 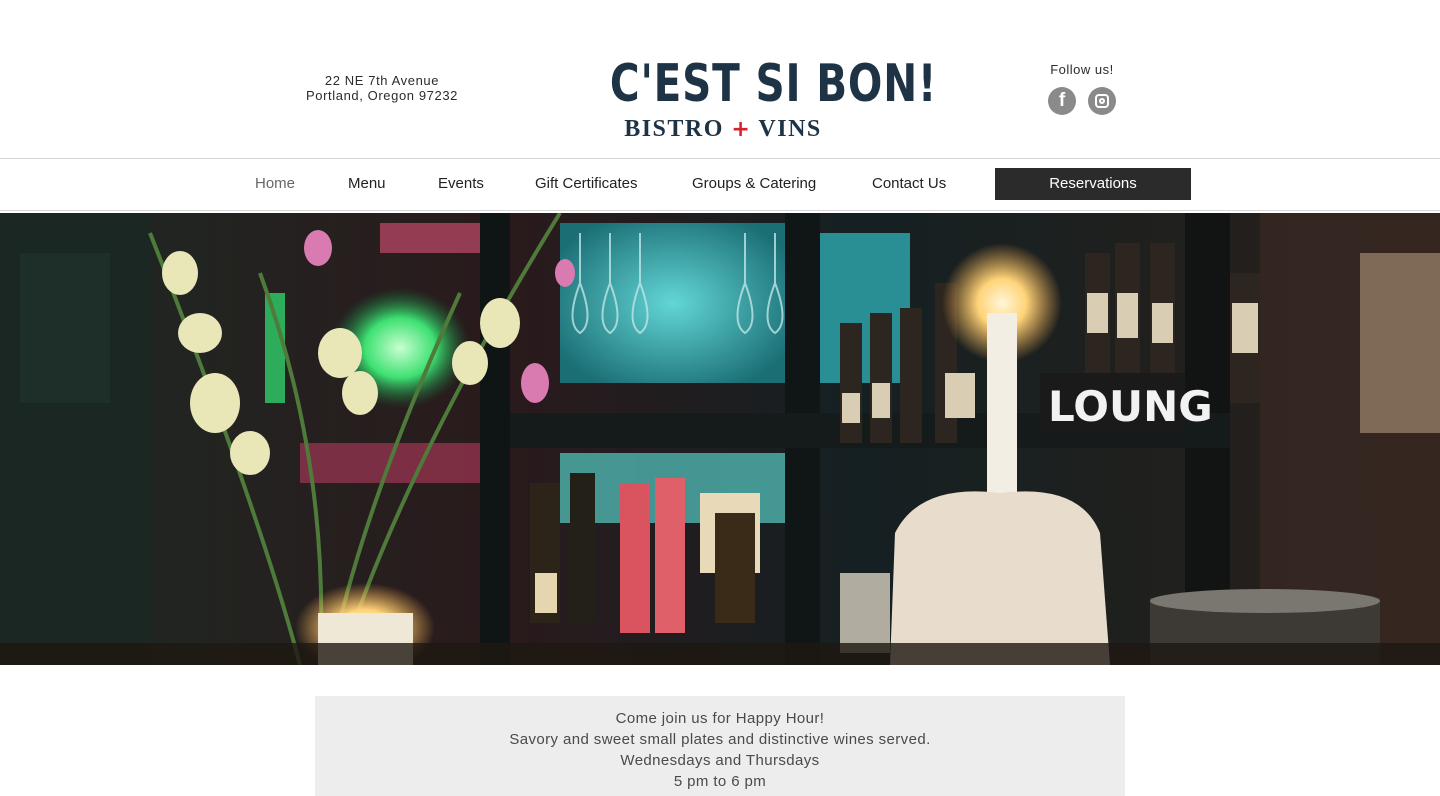 I want to click on lounge-sign-text: LOUNG, so click(x=1130, y=406).